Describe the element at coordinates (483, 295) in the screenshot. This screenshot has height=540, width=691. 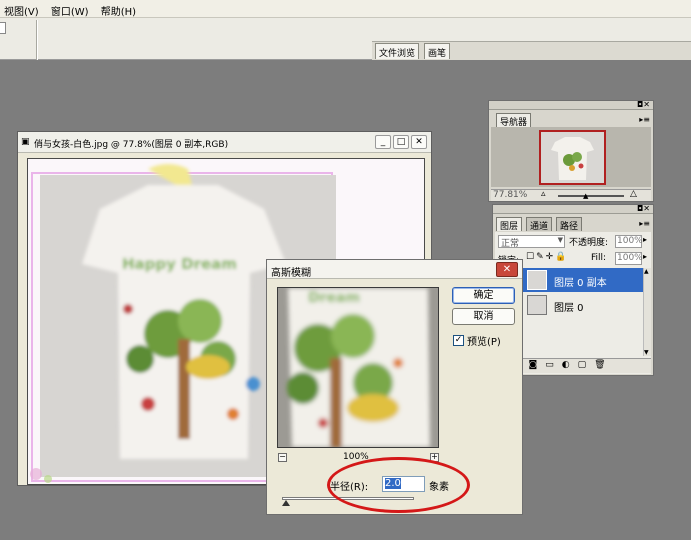
I see `ok-button: 确定` at that location.